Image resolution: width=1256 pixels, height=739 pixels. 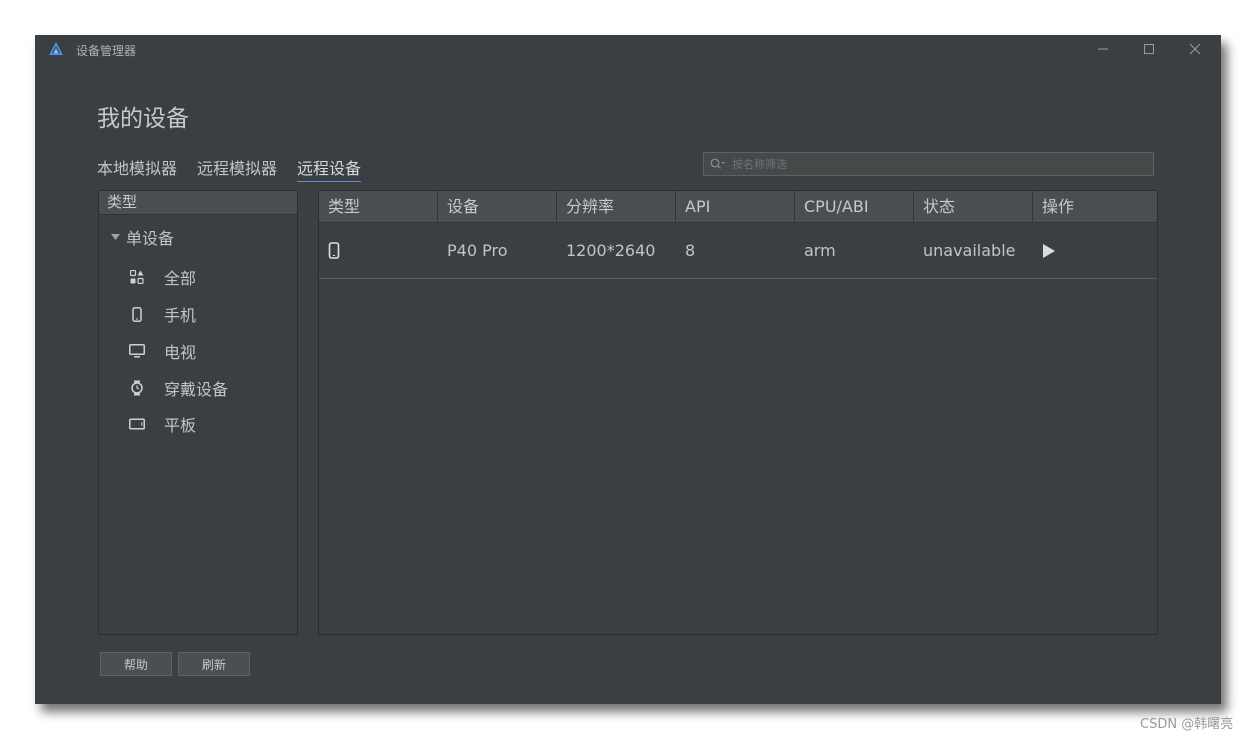 What do you see at coordinates (820, 250) in the screenshot?
I see `cell-cpu-abi: arm` at bounding box center [820, 250].